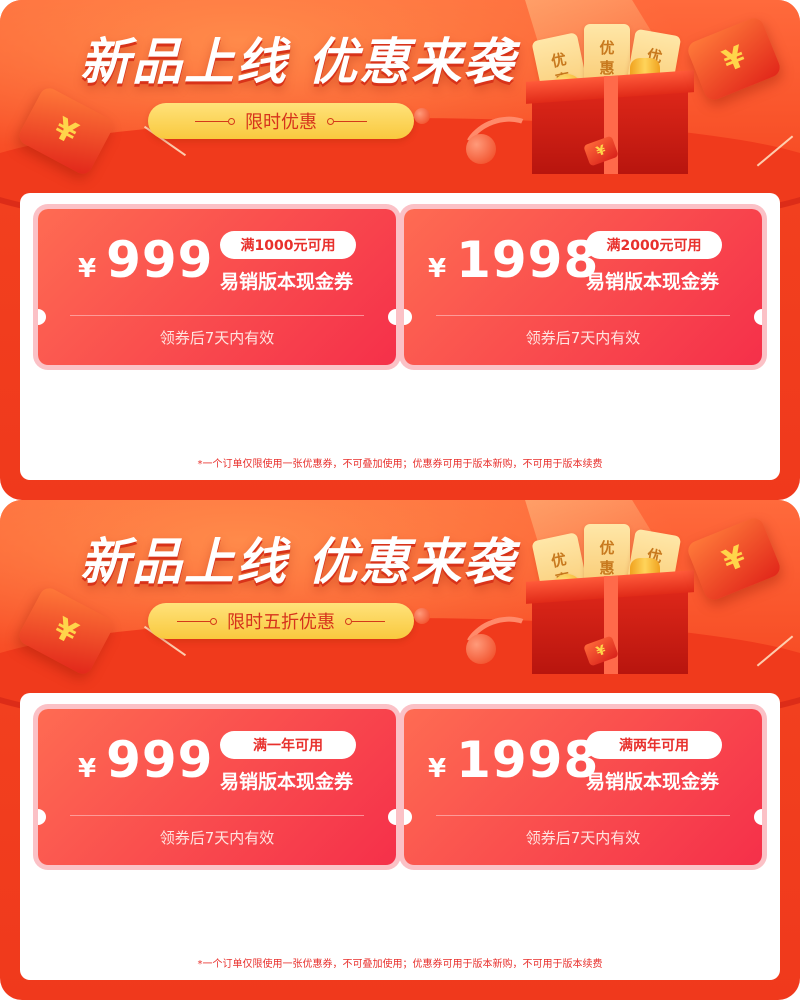 The image size is (800, 1000). I want to click on coupon-999: ¥ 999 满一年可用 易销版本现金券 领券后7天内有效, so click(217, 787).